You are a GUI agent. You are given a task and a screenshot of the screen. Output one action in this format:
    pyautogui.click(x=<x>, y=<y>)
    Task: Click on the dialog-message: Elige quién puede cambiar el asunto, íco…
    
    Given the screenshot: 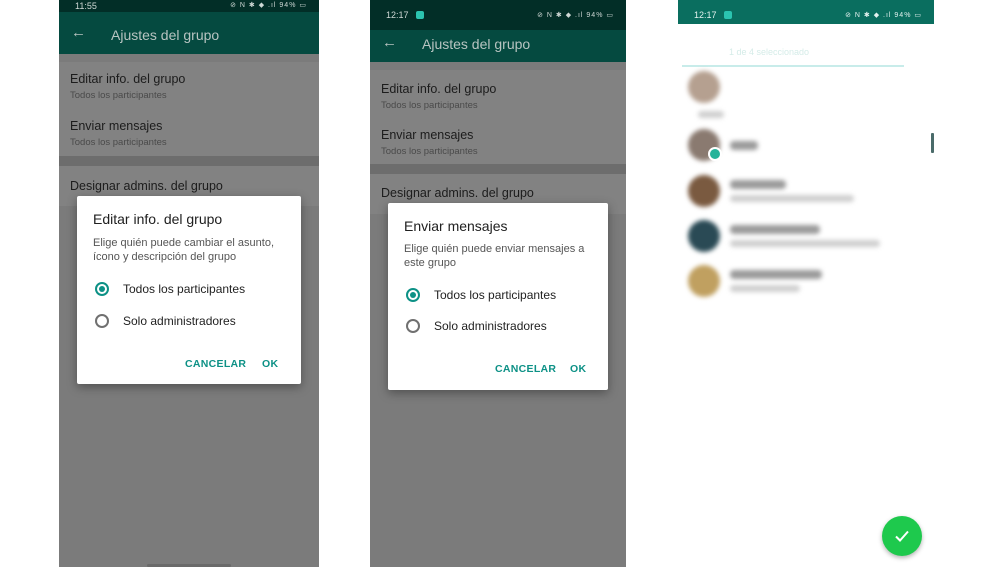 What is the action you would take?
    pyautogui.click(x=184, y=250)
    